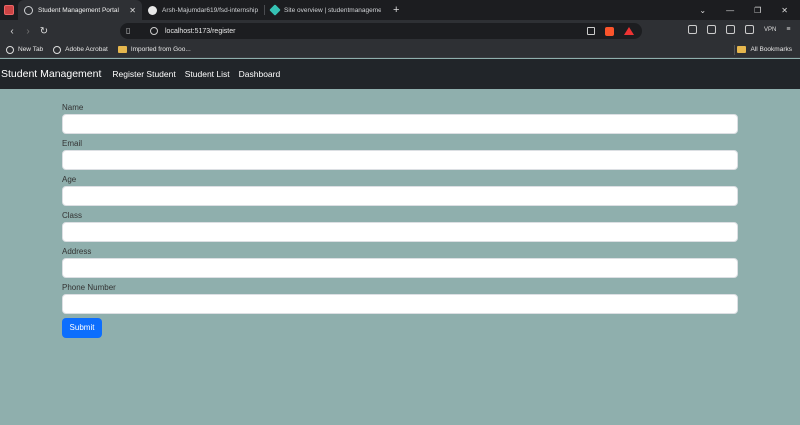  I want to click on close-window-icon: ✕, so click(784, 10).